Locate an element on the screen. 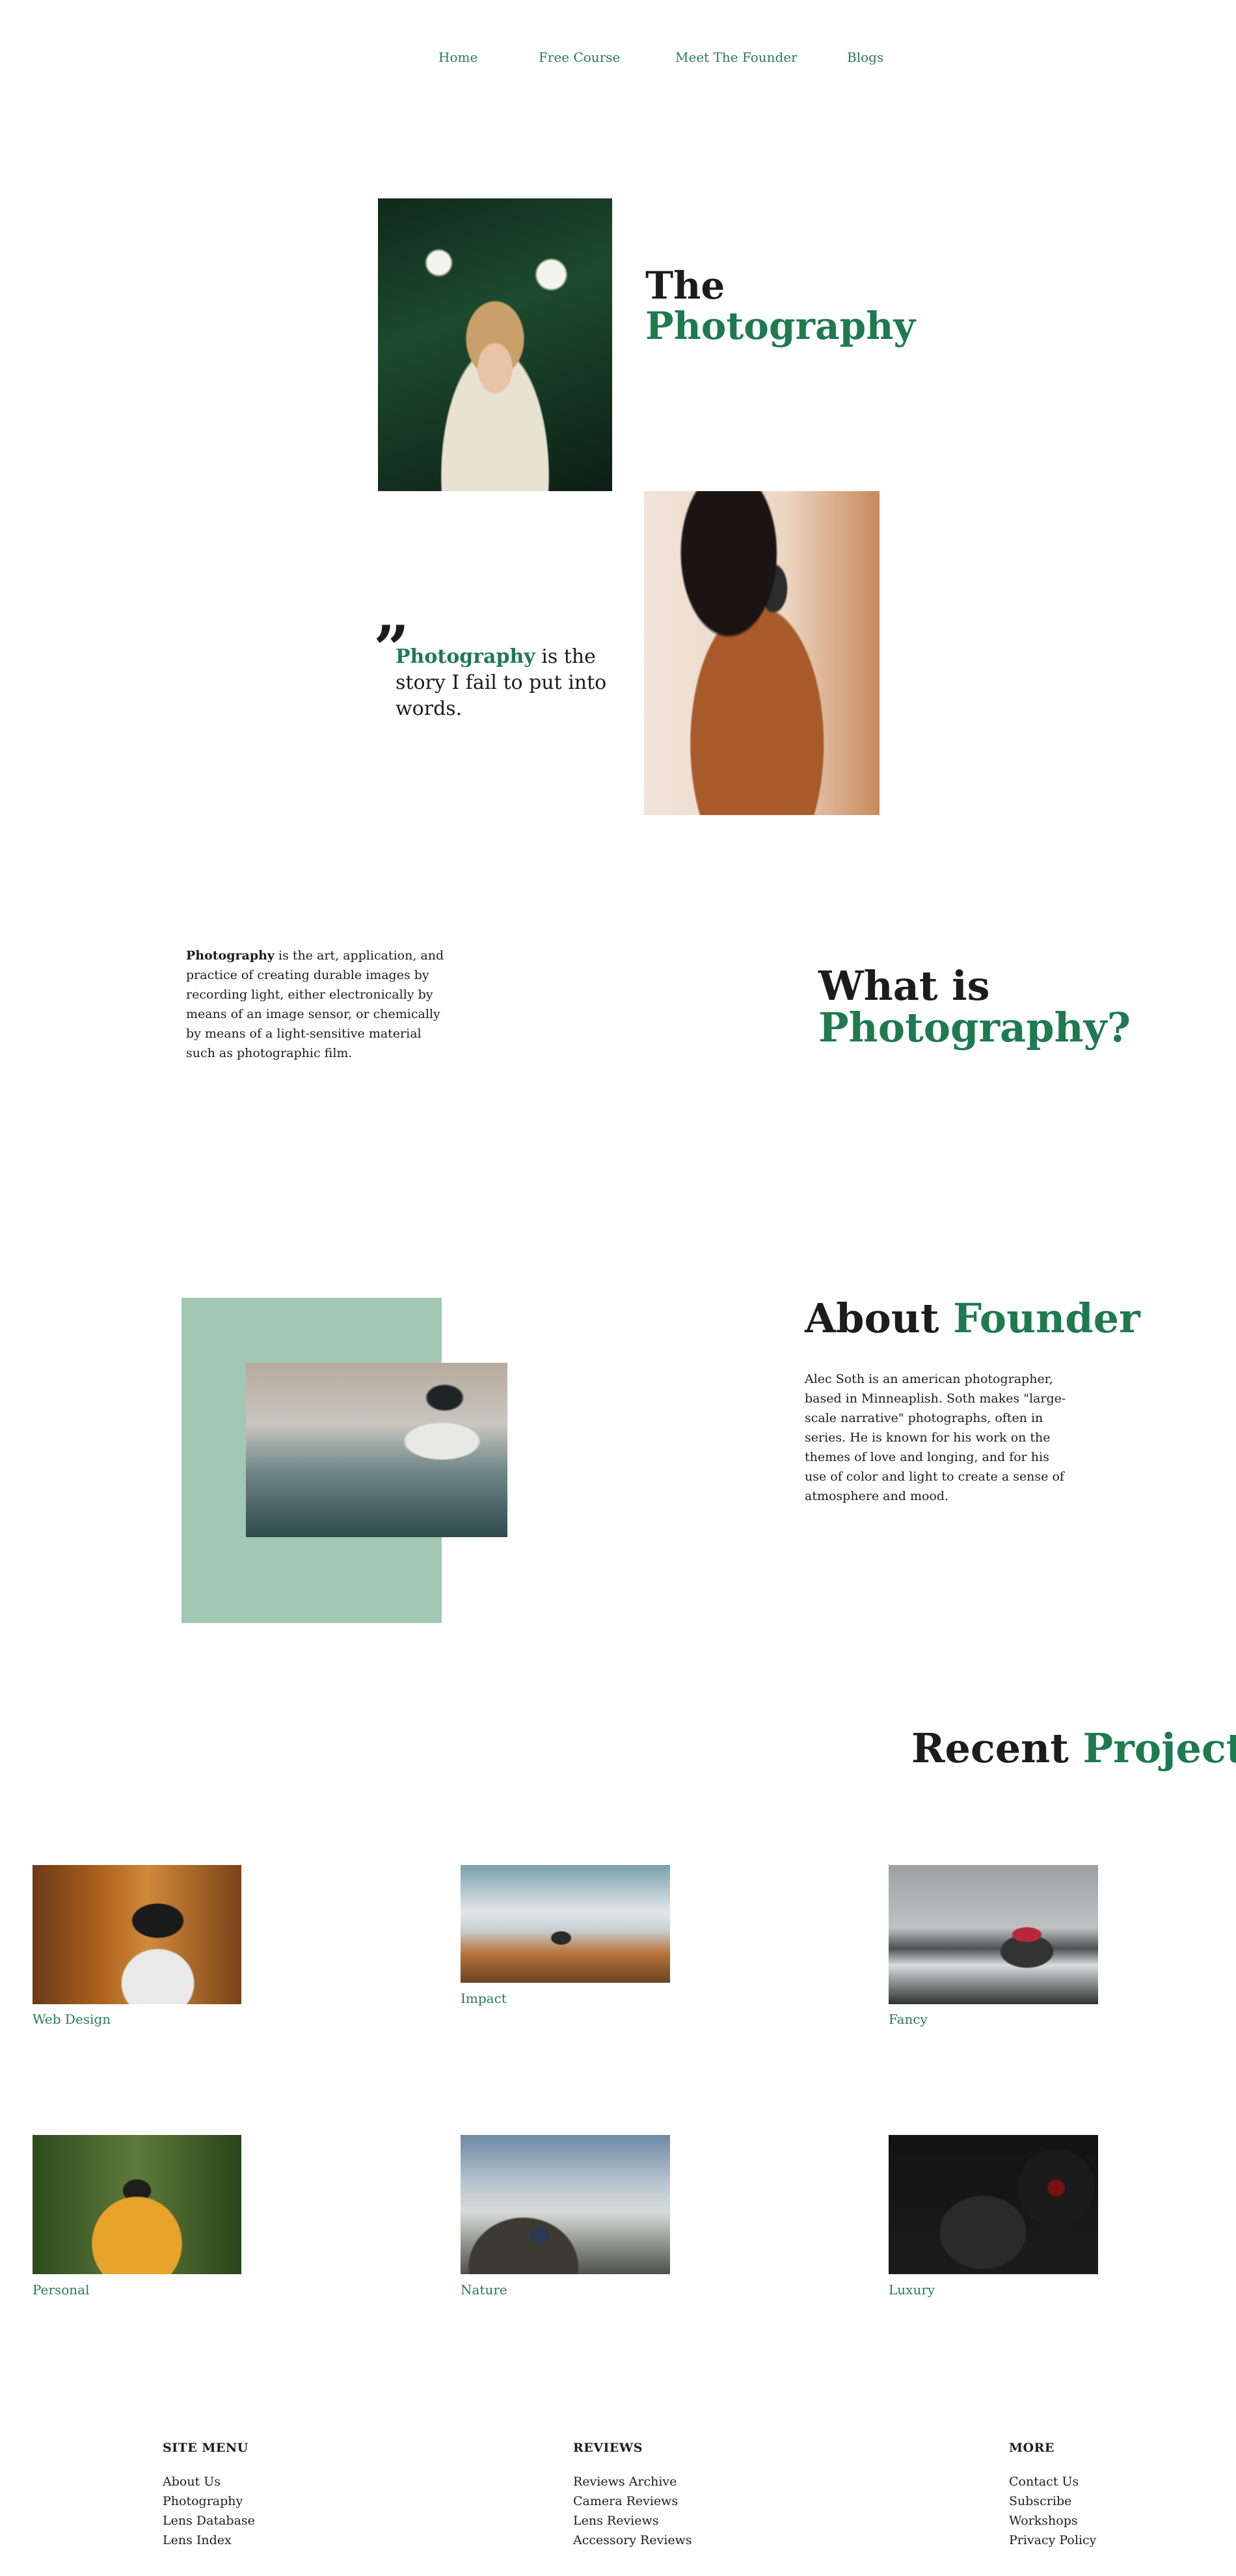  footer-link-lens-reviews: Lens Reviews is located at coordinates (633, 2520).